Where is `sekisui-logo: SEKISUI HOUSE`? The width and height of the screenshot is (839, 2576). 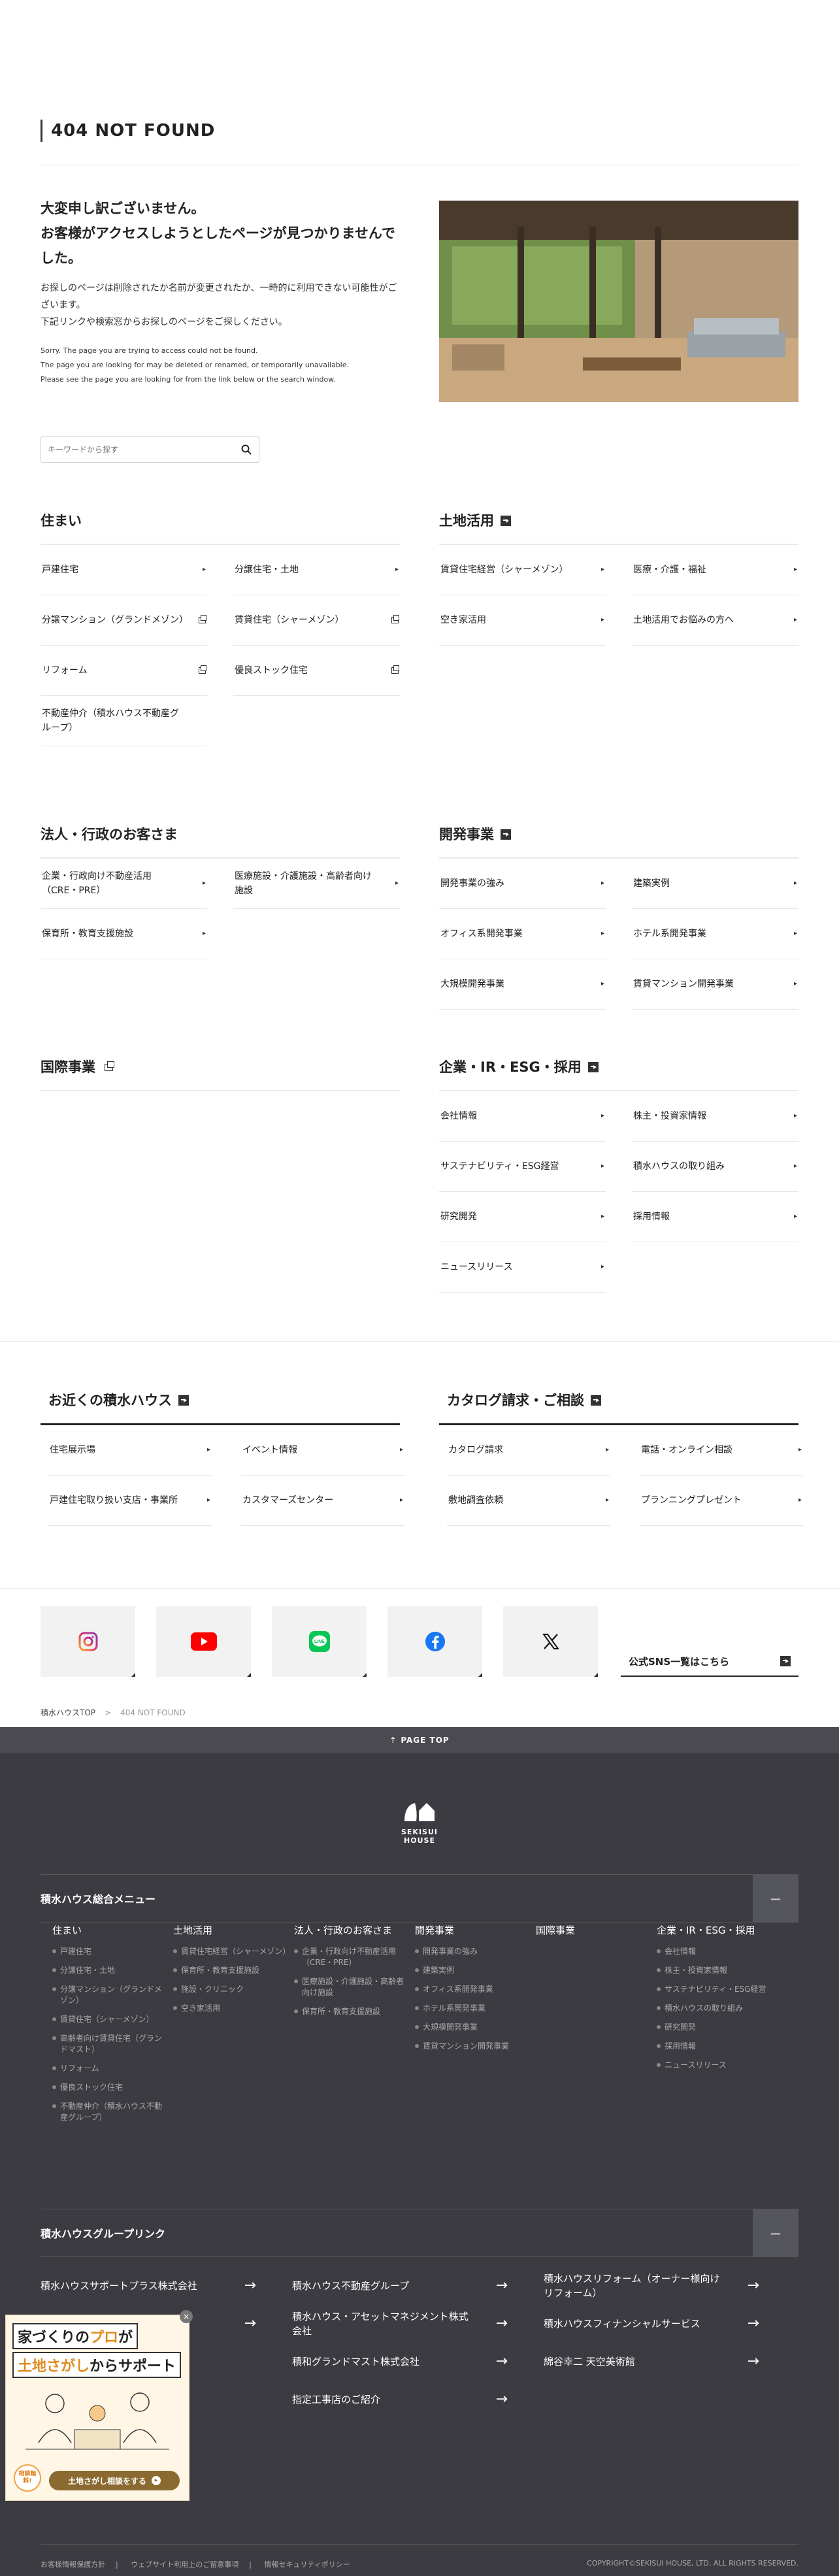
sekisui-logo: SEKISUI HOUSE is located at coordinates (419, 1822).